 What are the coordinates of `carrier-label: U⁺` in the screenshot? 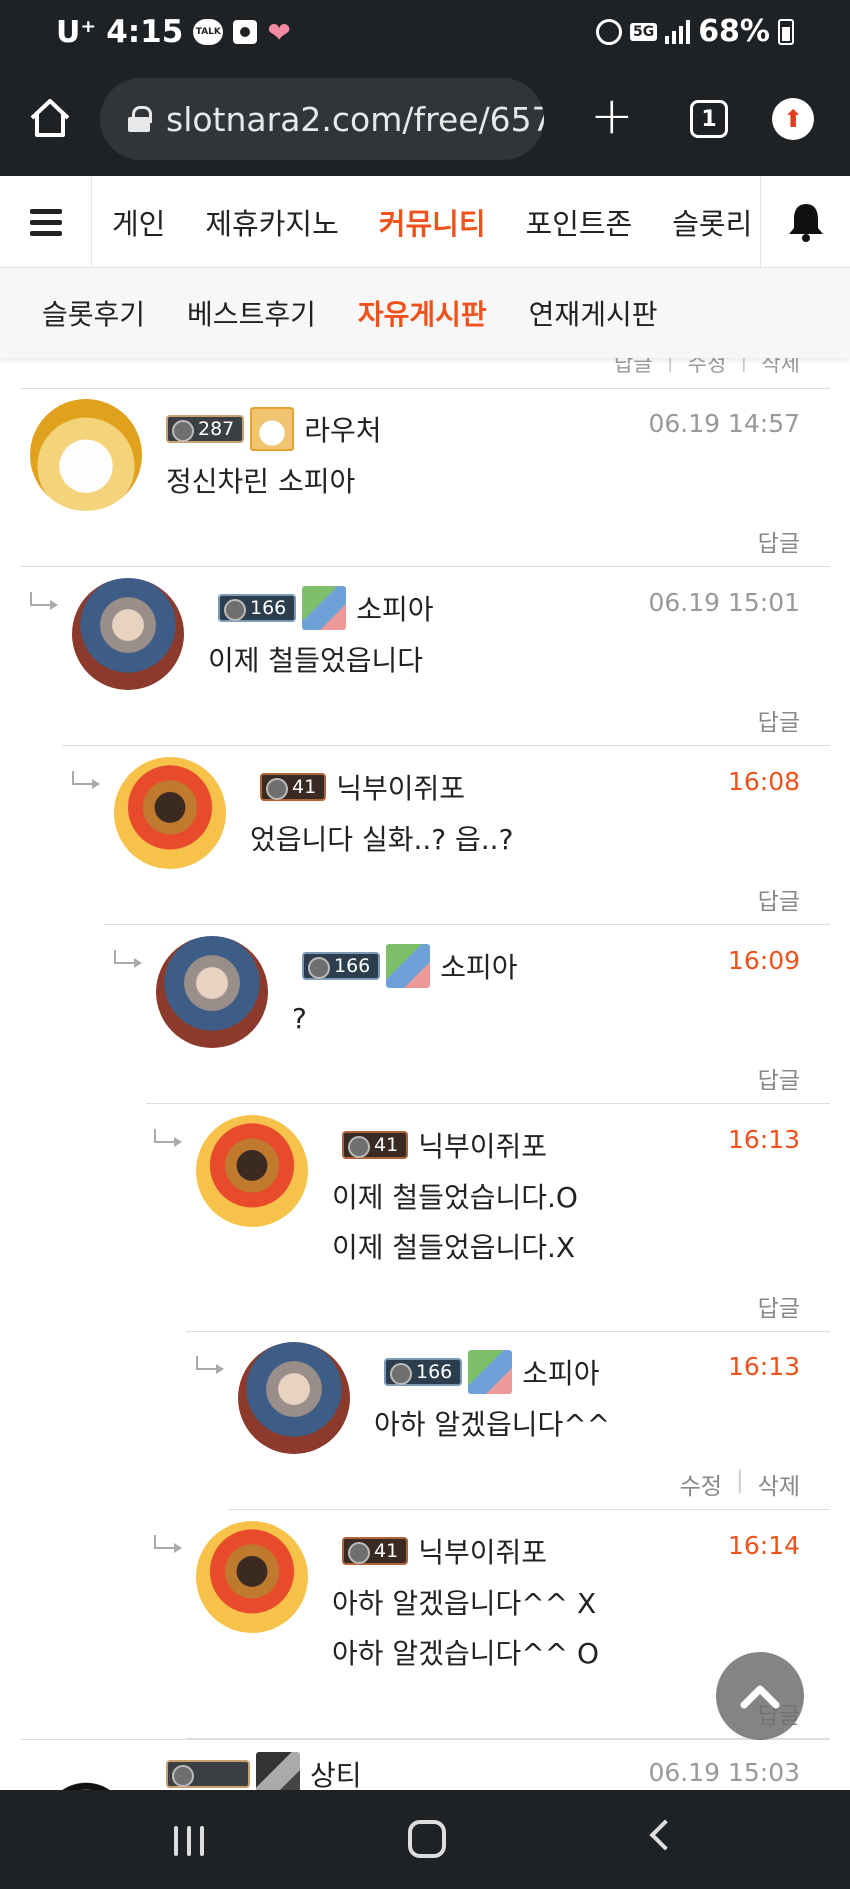 It's located at (76, 32).